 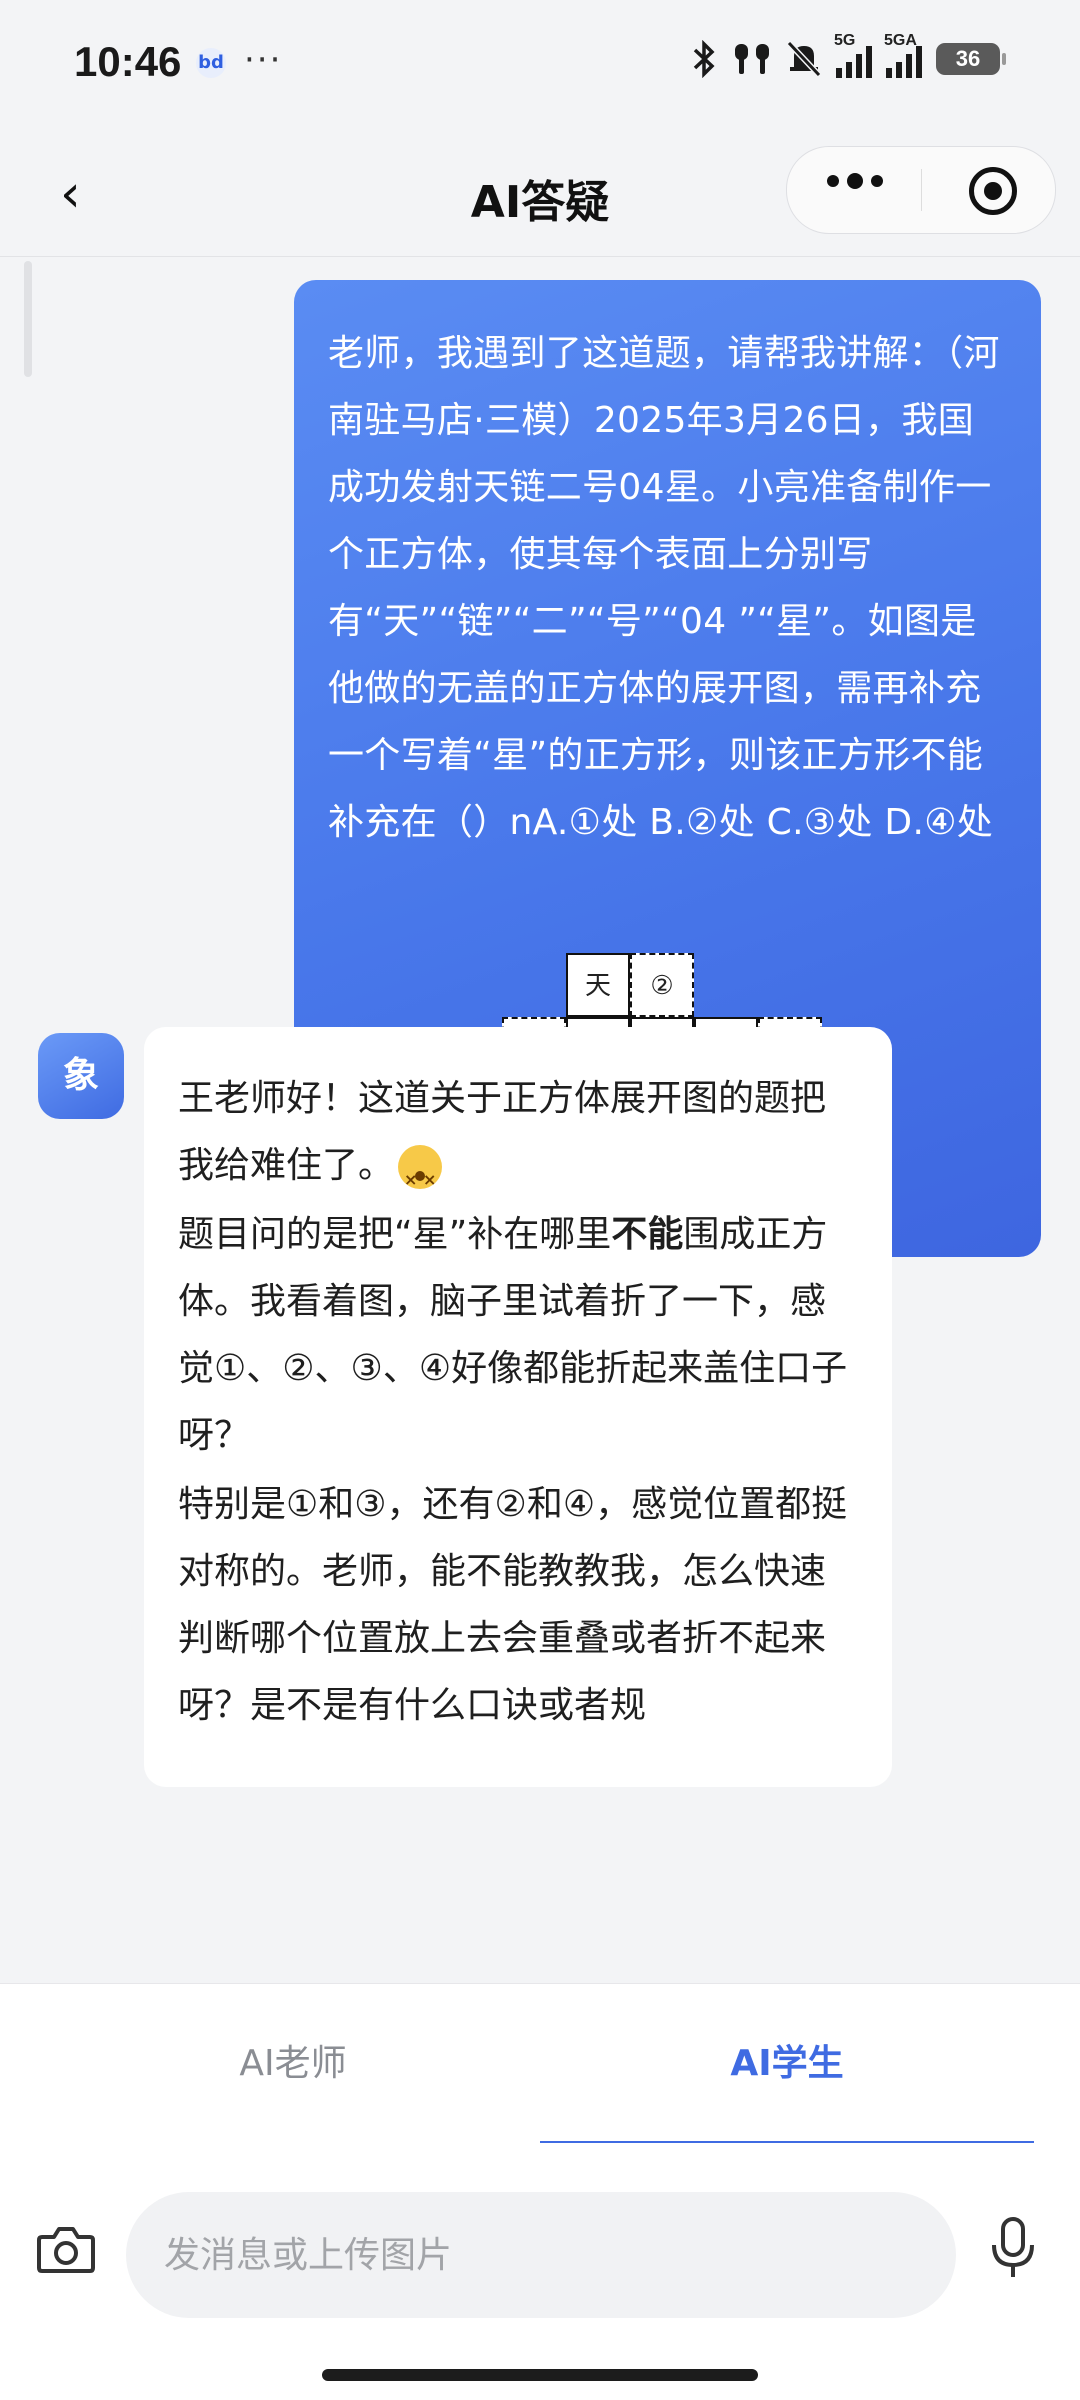 I want to click on mini-program-capsule, so click(x=921, y=190).